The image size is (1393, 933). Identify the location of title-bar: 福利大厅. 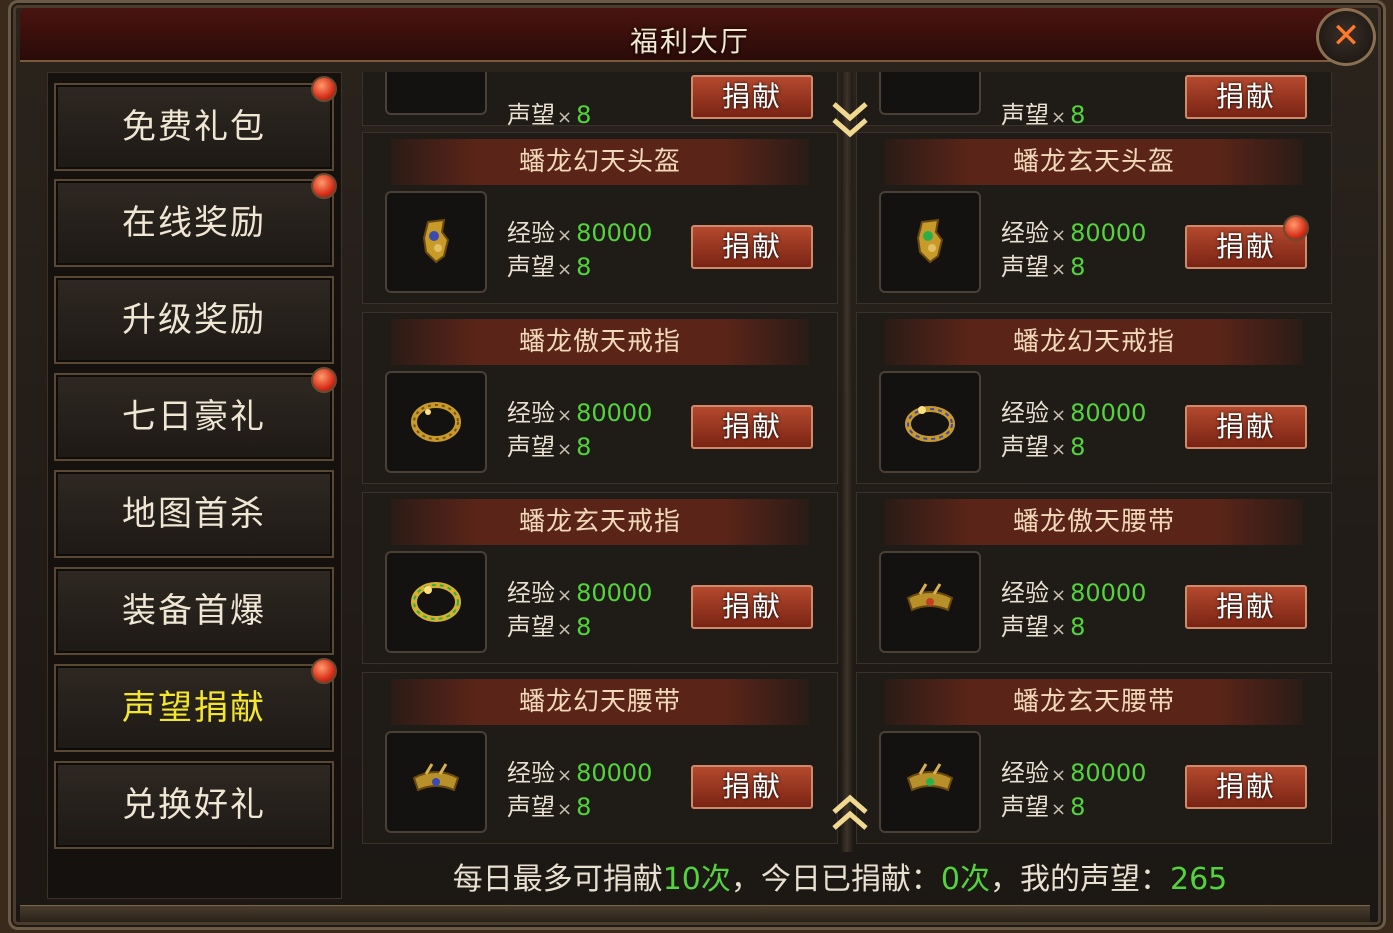
(690, 35).